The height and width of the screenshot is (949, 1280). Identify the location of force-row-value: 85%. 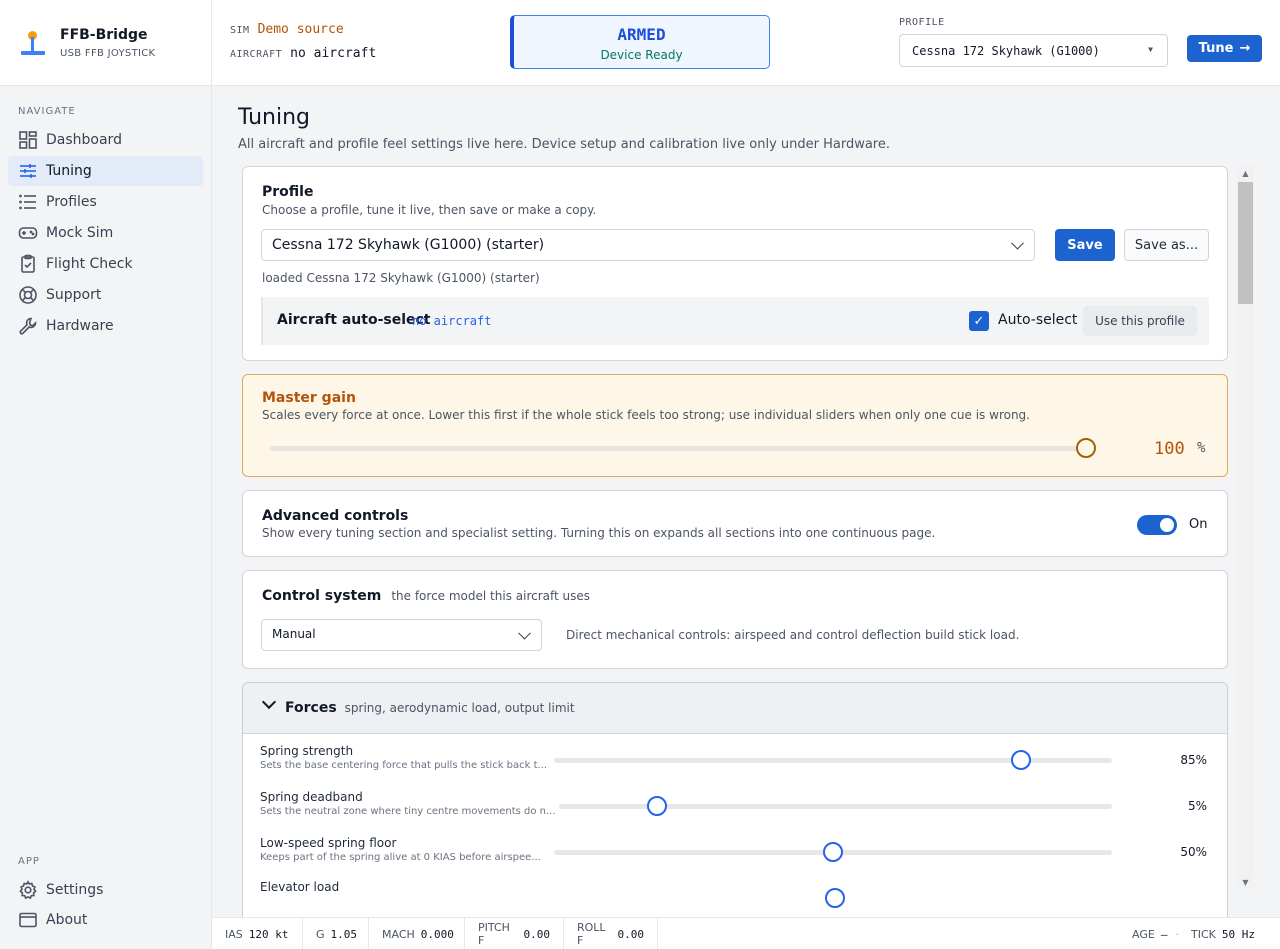
(1193, 760).